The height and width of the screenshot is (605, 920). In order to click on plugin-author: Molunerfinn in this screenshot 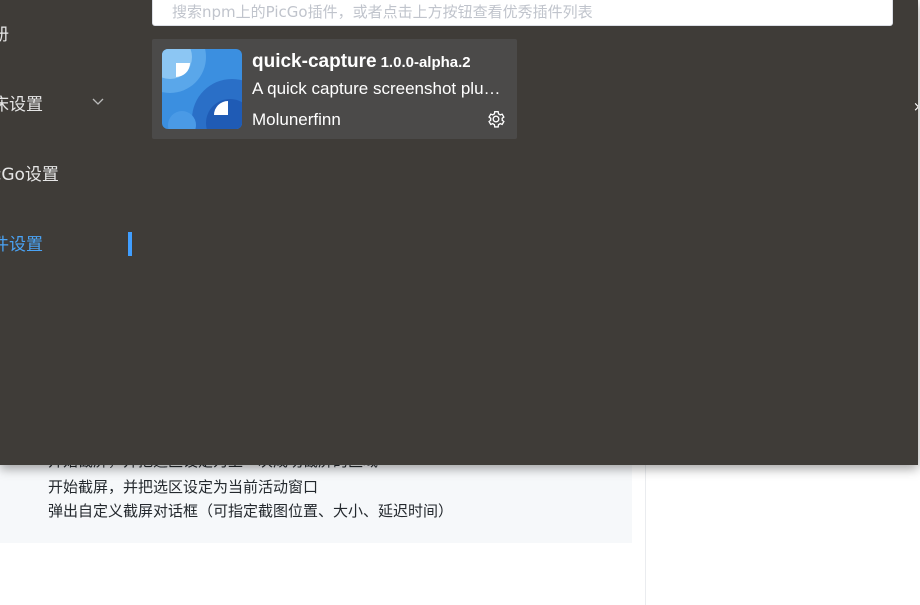, I will do `click(296, 119)`.